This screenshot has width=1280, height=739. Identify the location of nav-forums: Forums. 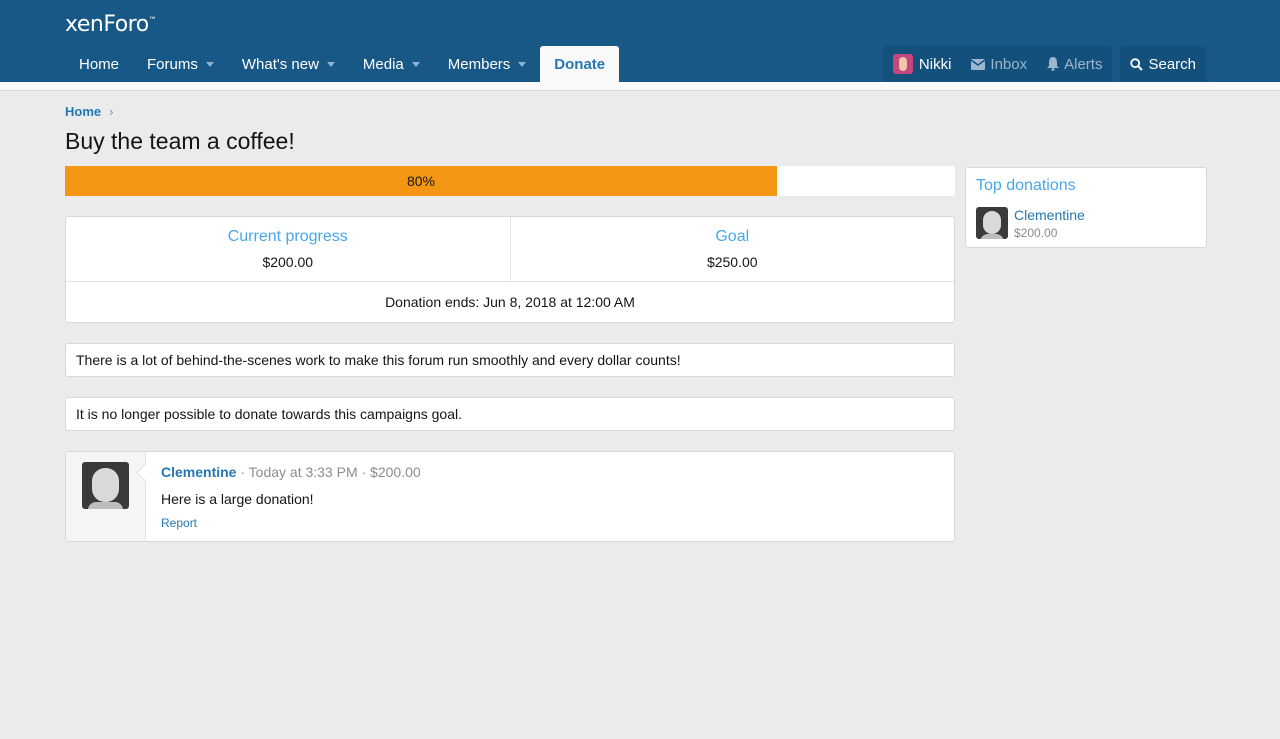
(180, 64).